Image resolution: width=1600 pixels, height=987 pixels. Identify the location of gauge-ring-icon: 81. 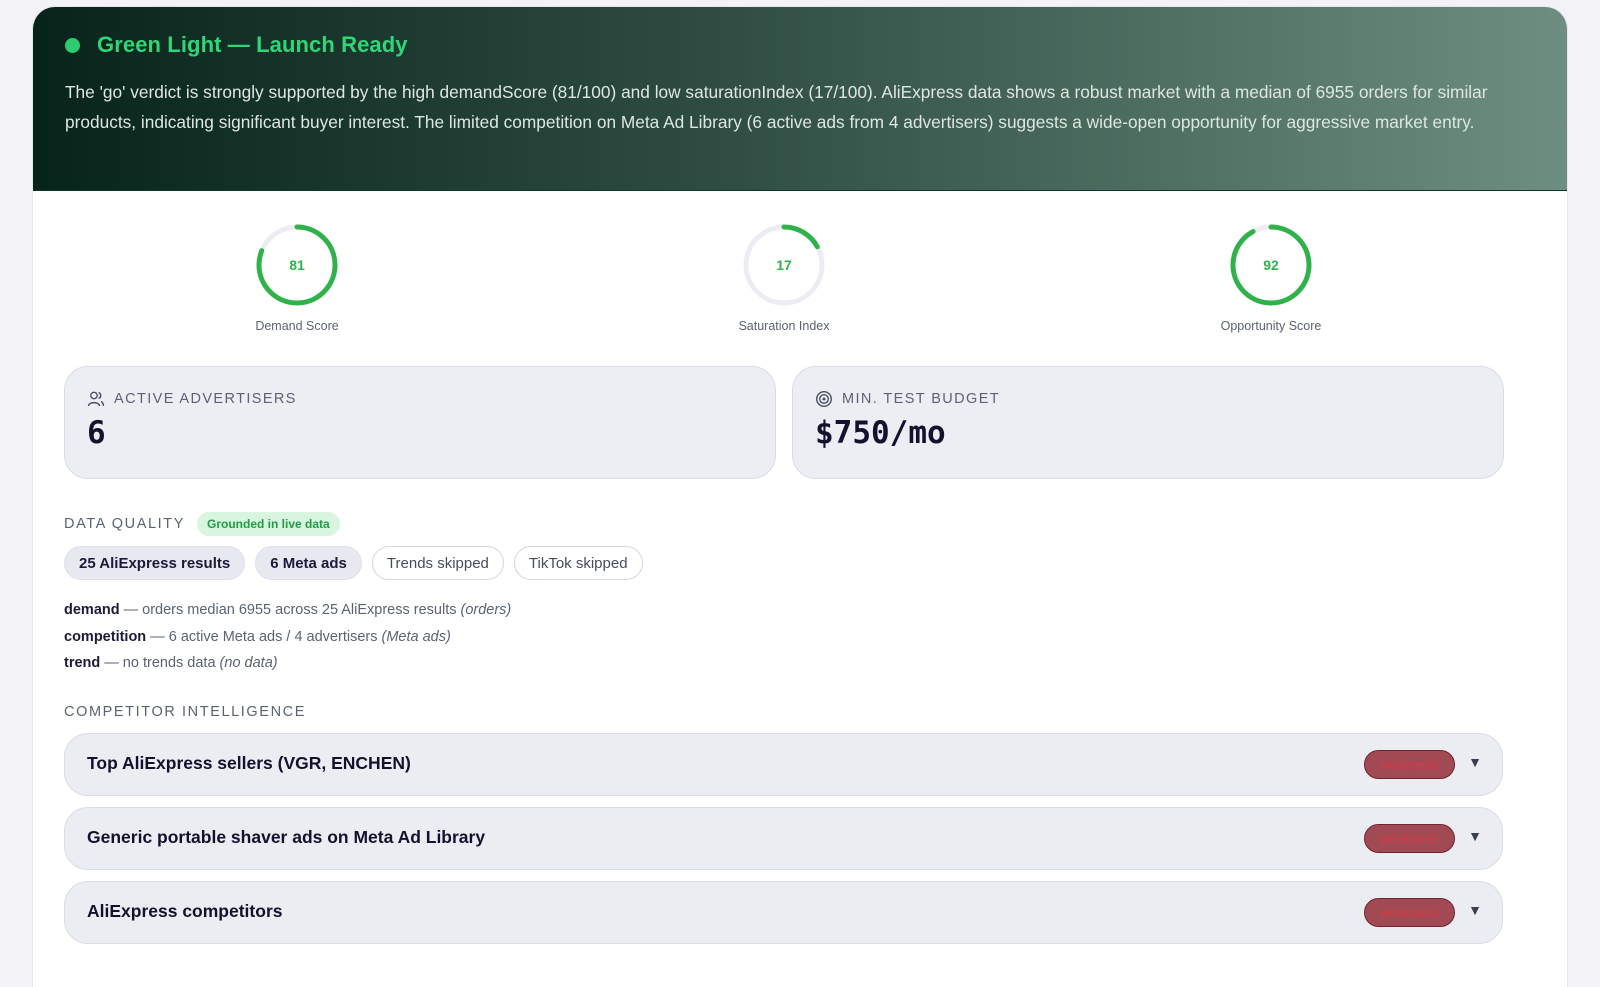
(297, 265).